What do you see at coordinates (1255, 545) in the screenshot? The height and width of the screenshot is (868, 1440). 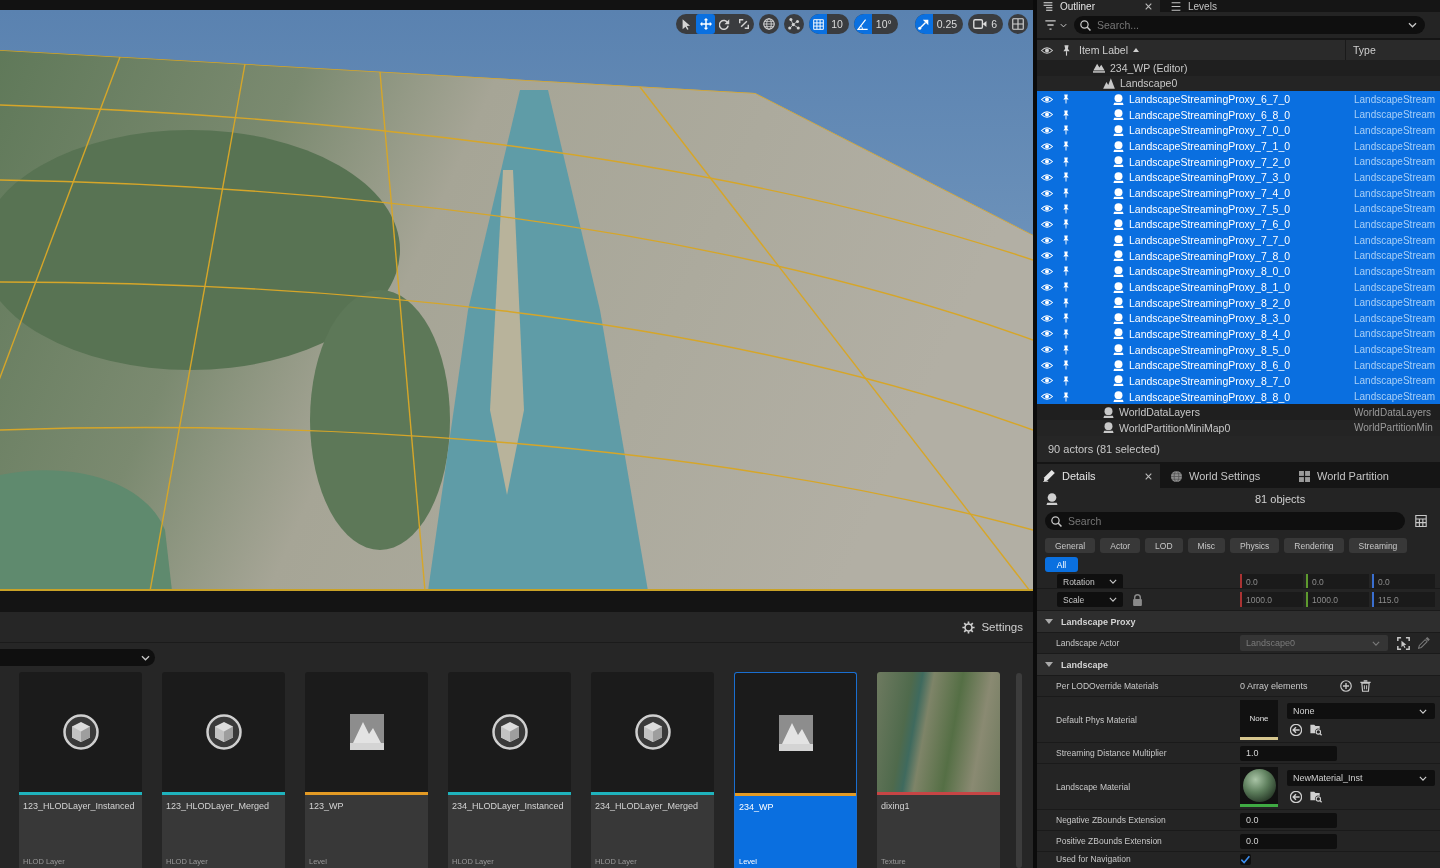 I see `filter-chip: Physics` at bounding box center [1255, 545].